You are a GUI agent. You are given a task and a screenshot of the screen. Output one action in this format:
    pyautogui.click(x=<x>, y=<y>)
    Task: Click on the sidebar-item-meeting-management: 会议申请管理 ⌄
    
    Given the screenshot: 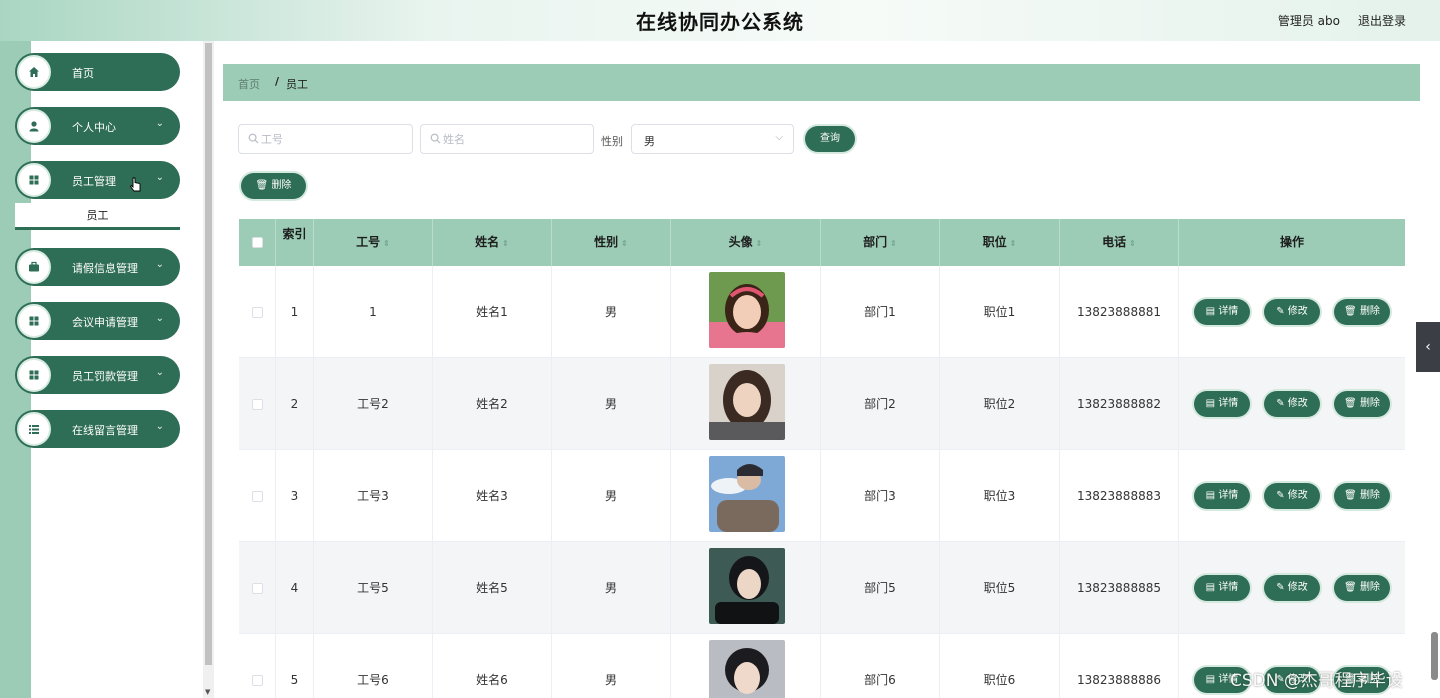 What is the action you would take?
    pyautogui.click(x=97, y=321)
    